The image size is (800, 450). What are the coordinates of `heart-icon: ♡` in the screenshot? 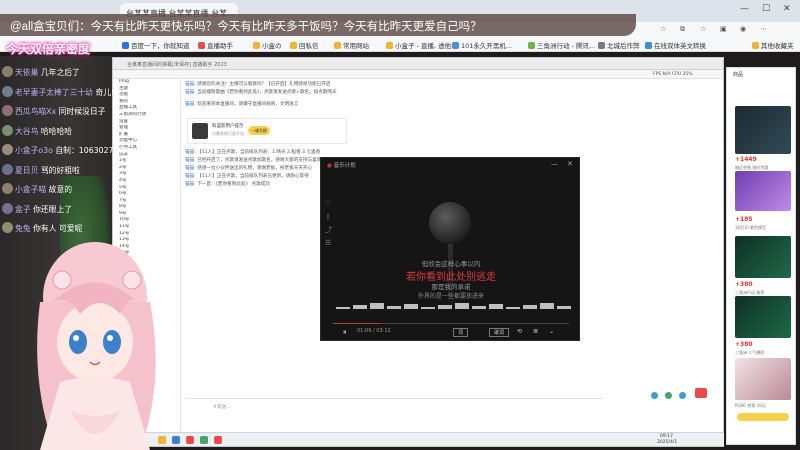 It's located at (328, 204).